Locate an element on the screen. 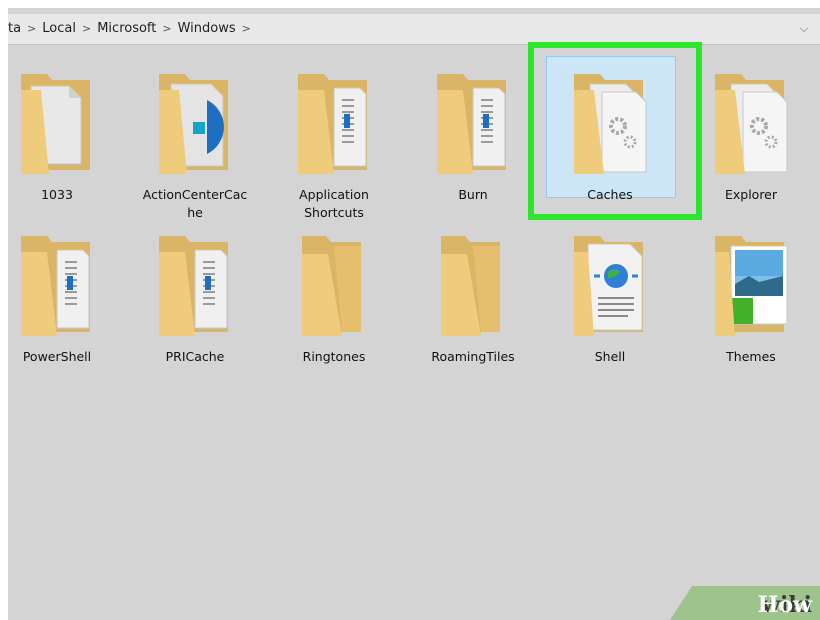 This screenshot has height=620, width=820. folder-actioncentercache: ActionCenterCac he is located at coordinates (195, 144).